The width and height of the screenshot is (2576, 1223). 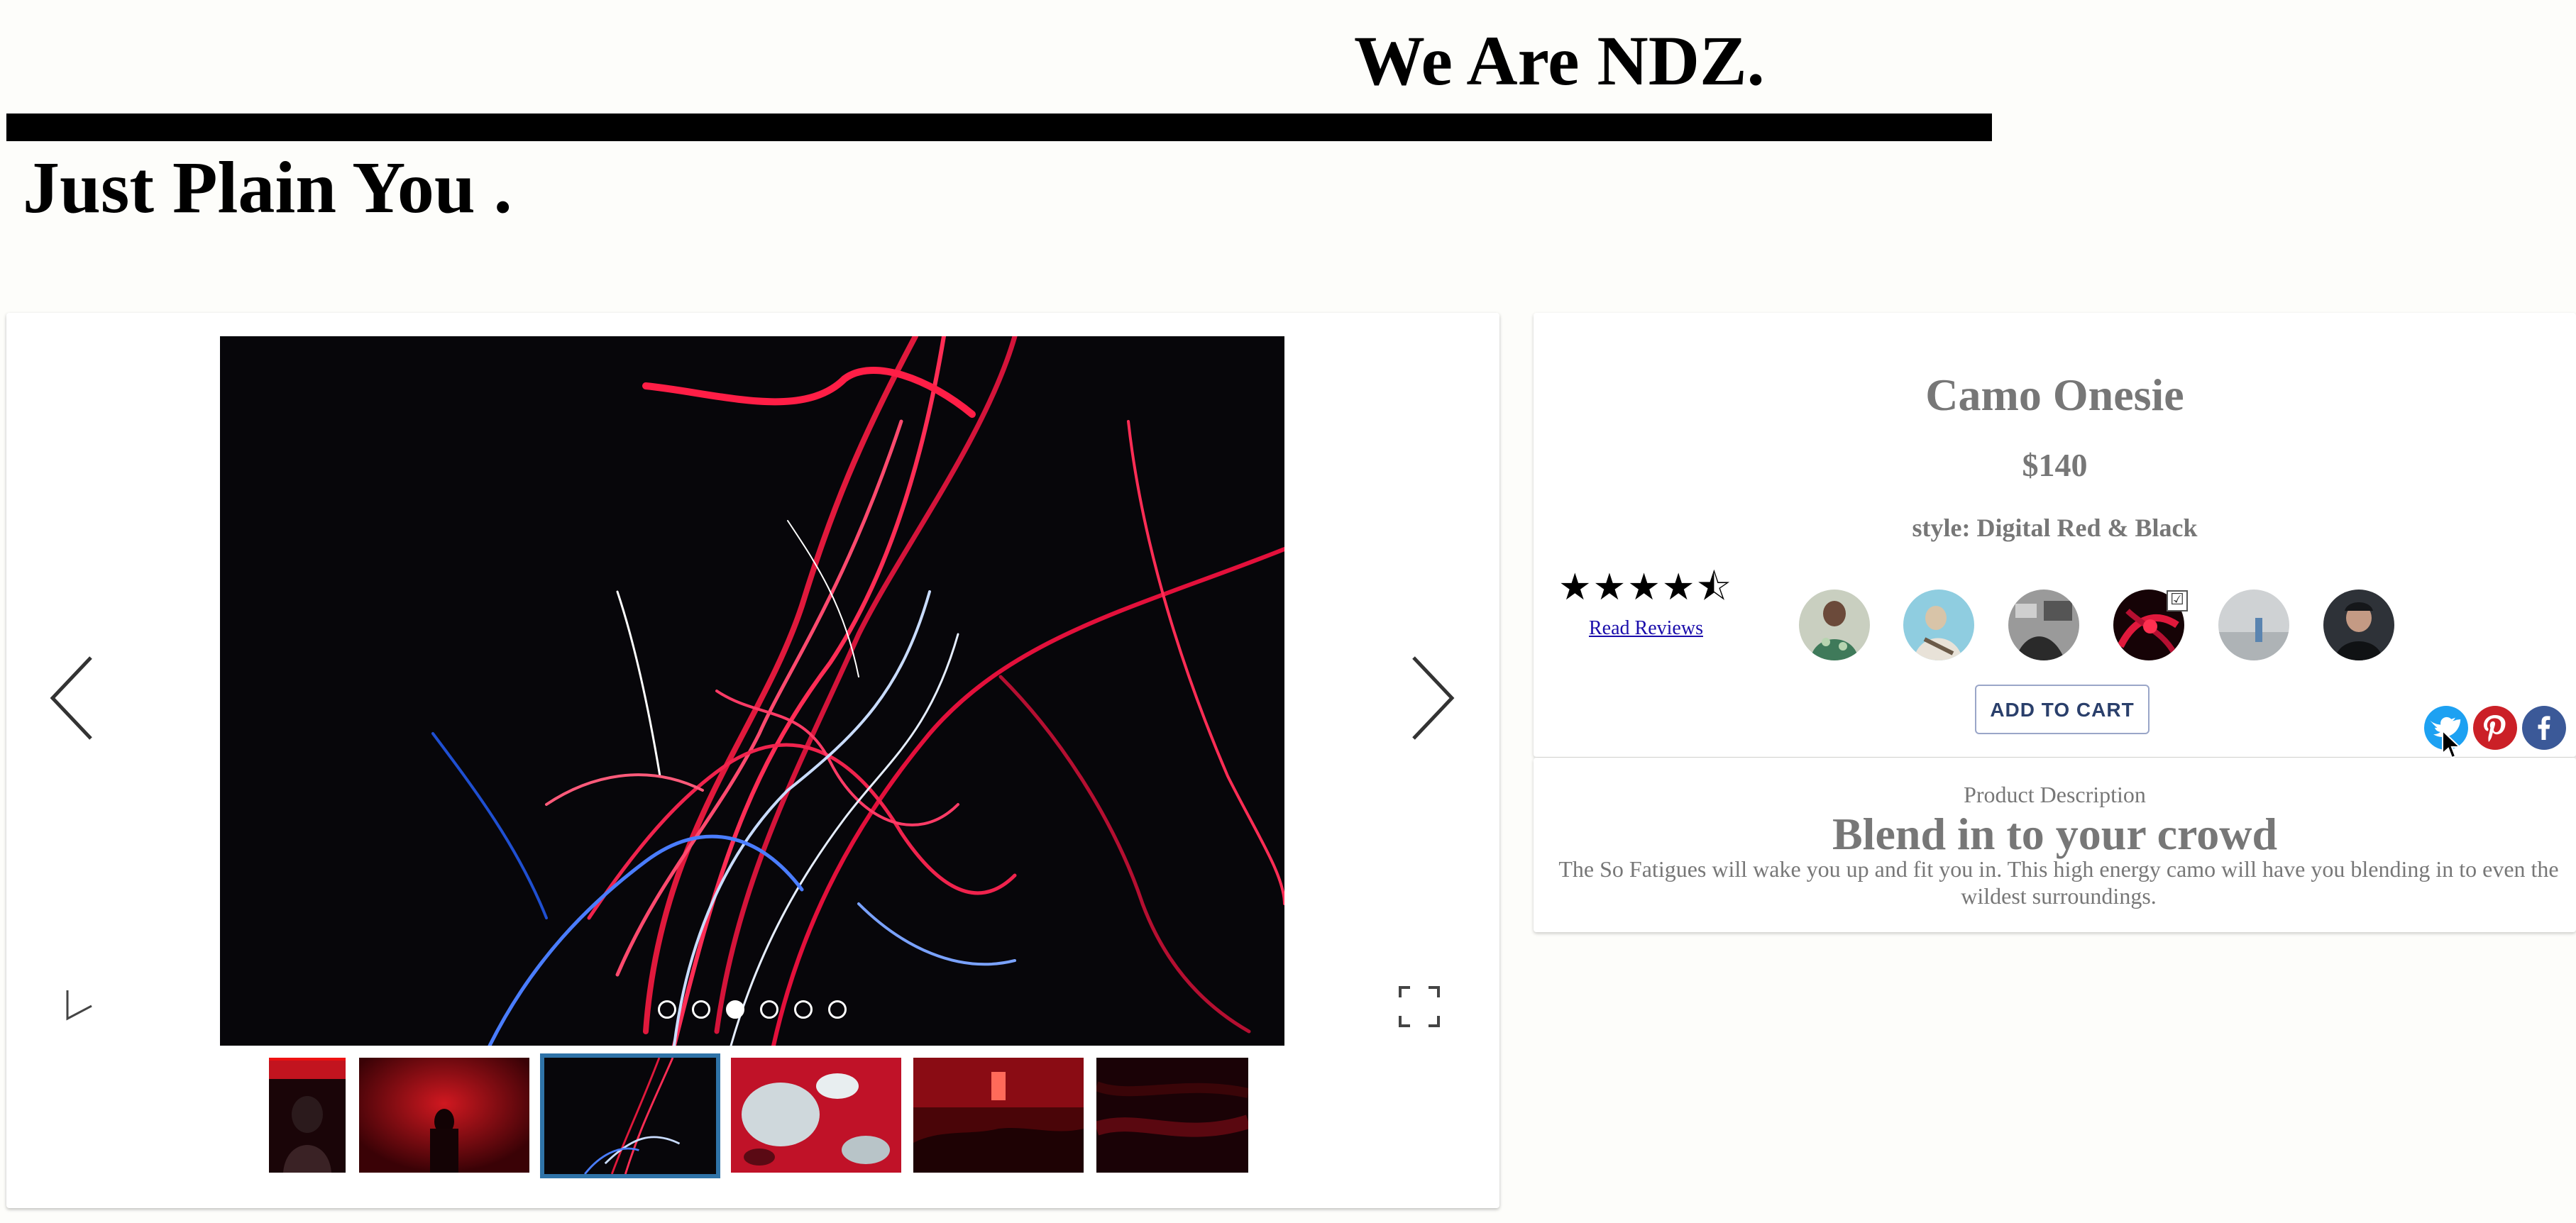 I want to click on thumbnail-active, so click(x=630, y=1115).